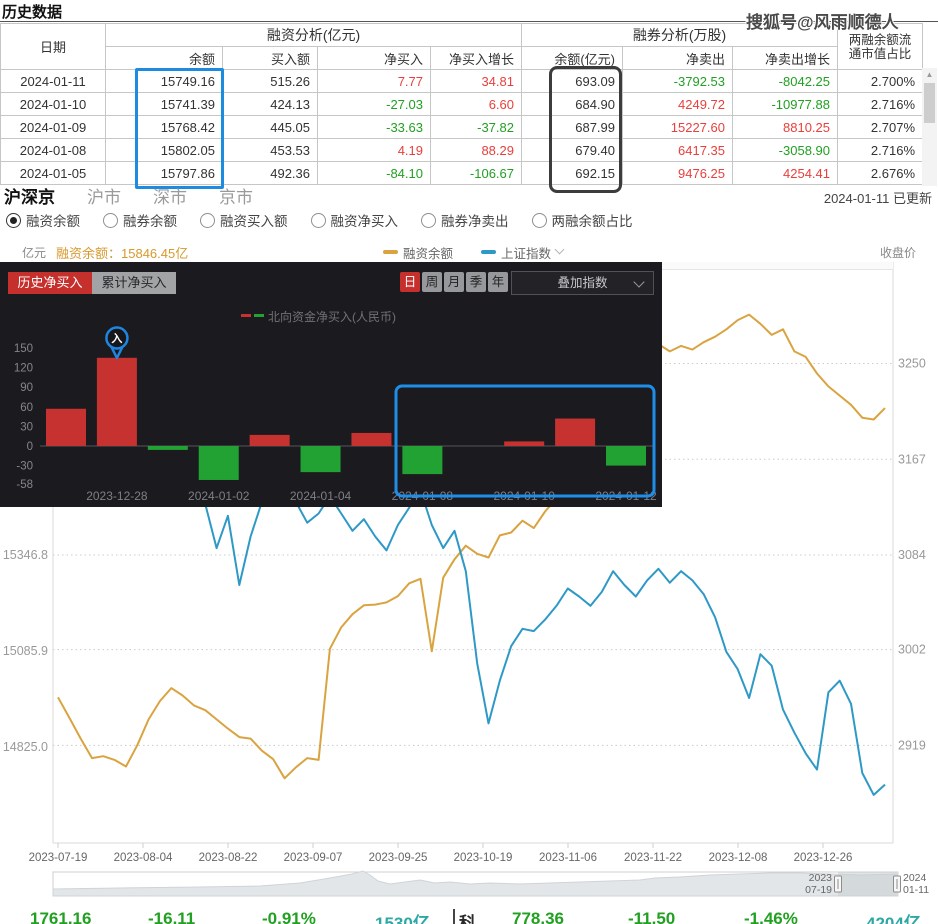 The height and width of the screenshot is (924, 938). What do you see at coordinates (912, 555) in the screenshot?
I see `right-axis-tick: 3084` at bounding box center [912, 555].